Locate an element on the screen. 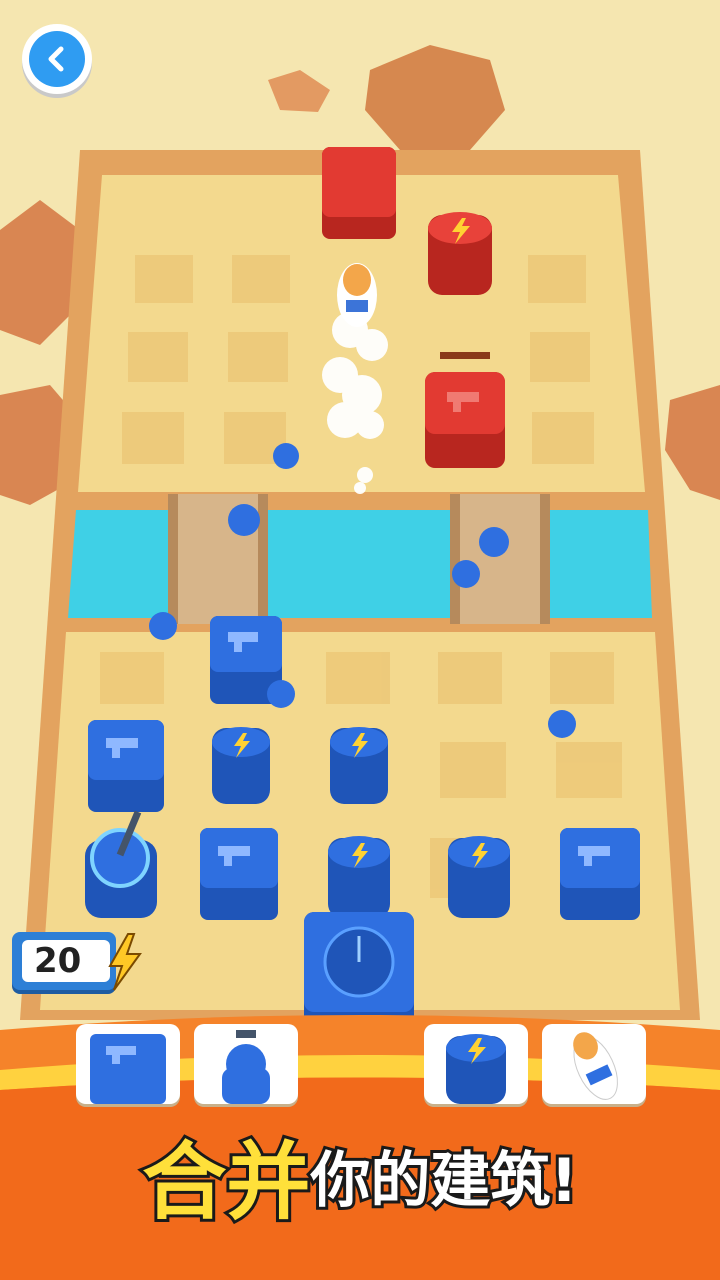  back-button is located at coordinates (57, 59).